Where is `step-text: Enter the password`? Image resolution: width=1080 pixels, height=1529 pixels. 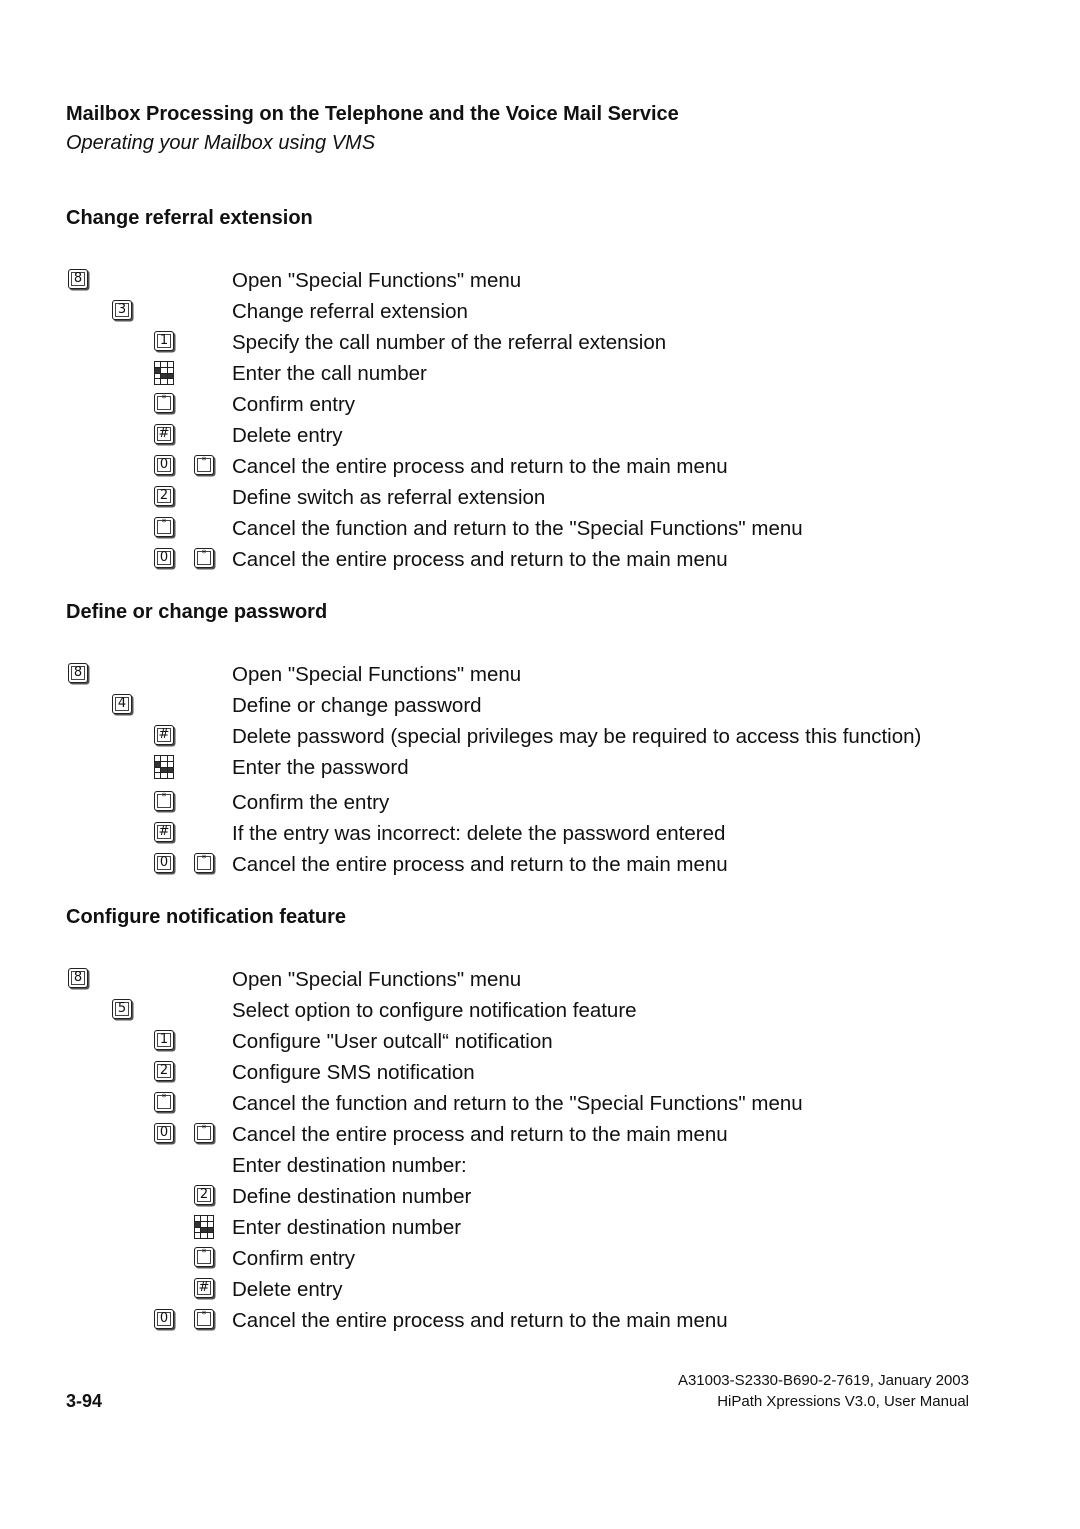
step-text: Enter the password is located at coordinates (320, 767).